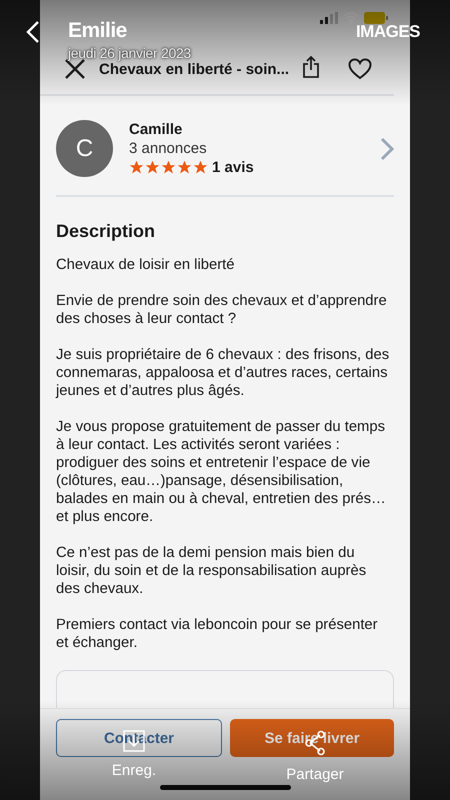 The image size is (450, 800). I want to click on share-label: Partager, so click(315, 774).